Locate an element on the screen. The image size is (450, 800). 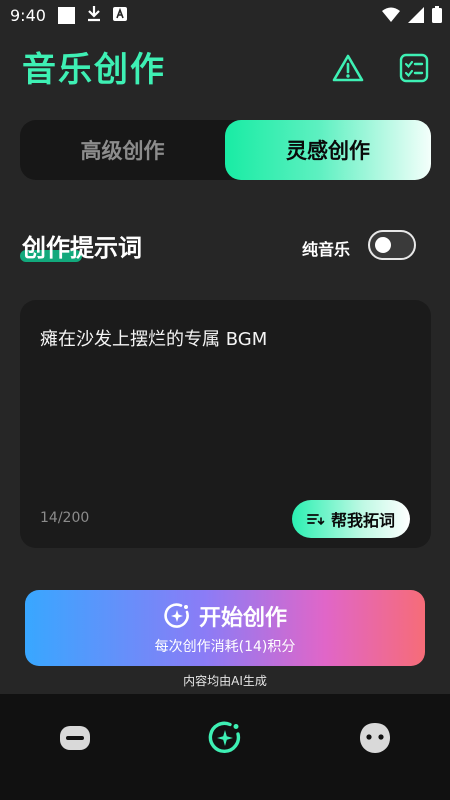
section-title: 创作提示词 is located at coordinates (82, 248).